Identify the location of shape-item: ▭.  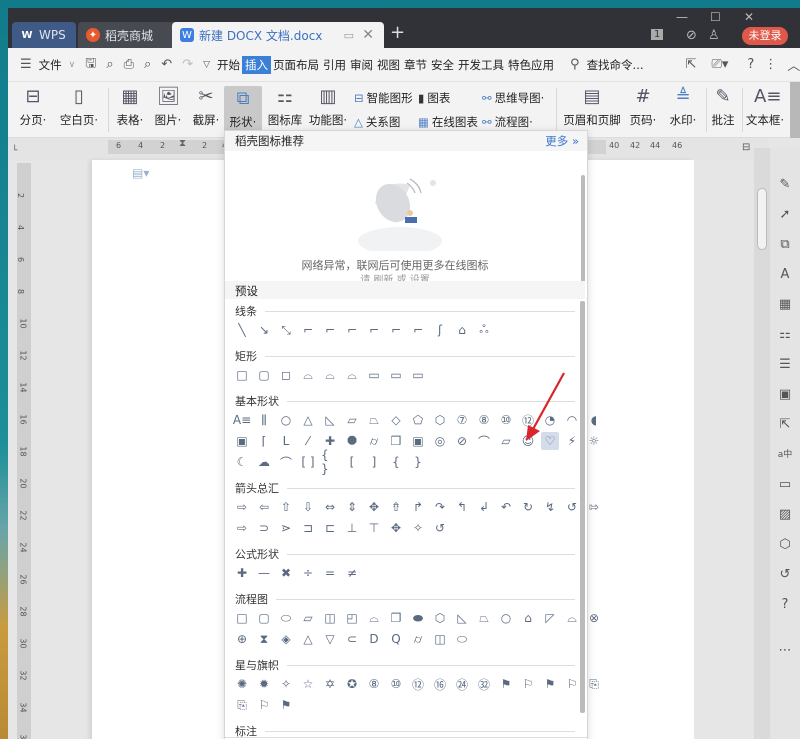
(396, 375).